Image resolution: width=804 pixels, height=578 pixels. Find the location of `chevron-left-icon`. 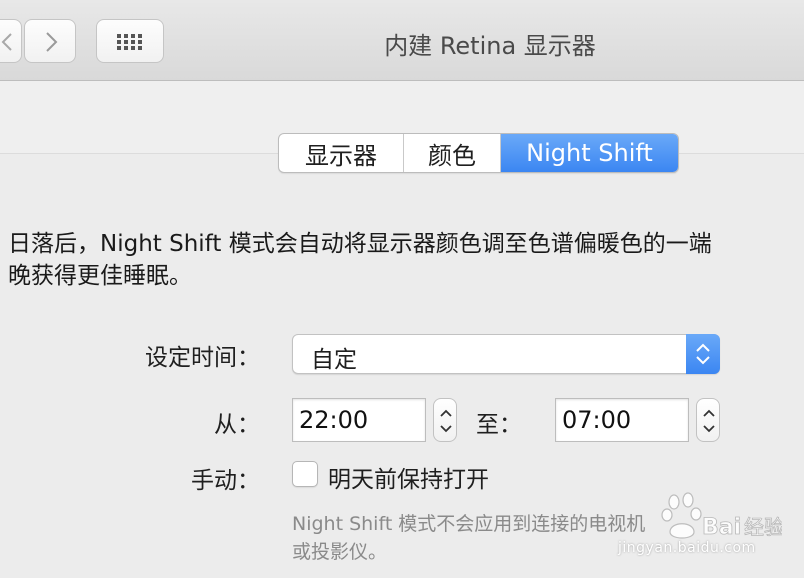

chevron-left-icon is located at coordinates (6, 42).